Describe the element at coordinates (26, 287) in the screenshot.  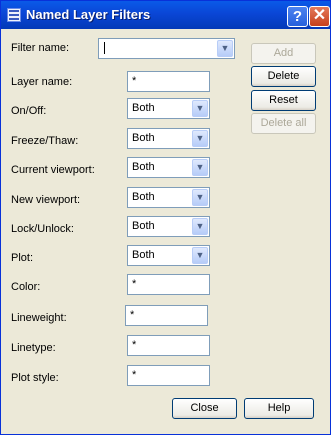
I see `color-label: Color:` at that location.